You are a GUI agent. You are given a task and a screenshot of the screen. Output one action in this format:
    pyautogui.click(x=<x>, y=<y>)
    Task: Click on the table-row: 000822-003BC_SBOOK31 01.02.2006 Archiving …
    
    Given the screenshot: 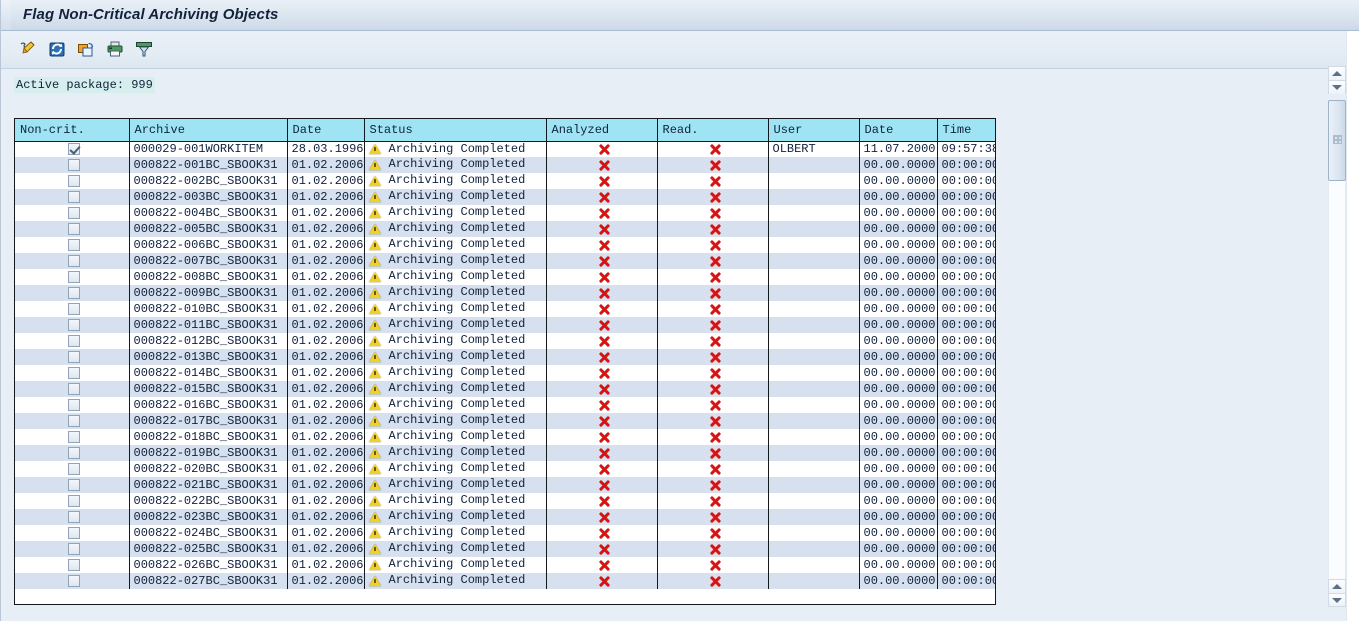 What is the action you would take?
    pyautogui.click(x=505, y=197)
    